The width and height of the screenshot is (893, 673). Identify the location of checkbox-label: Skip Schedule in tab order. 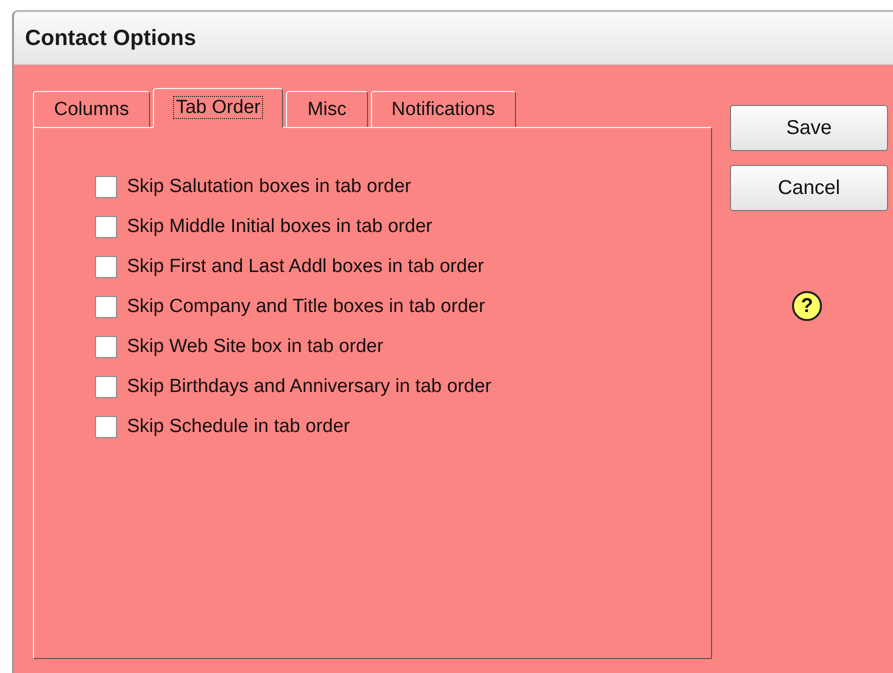
(238, 427).